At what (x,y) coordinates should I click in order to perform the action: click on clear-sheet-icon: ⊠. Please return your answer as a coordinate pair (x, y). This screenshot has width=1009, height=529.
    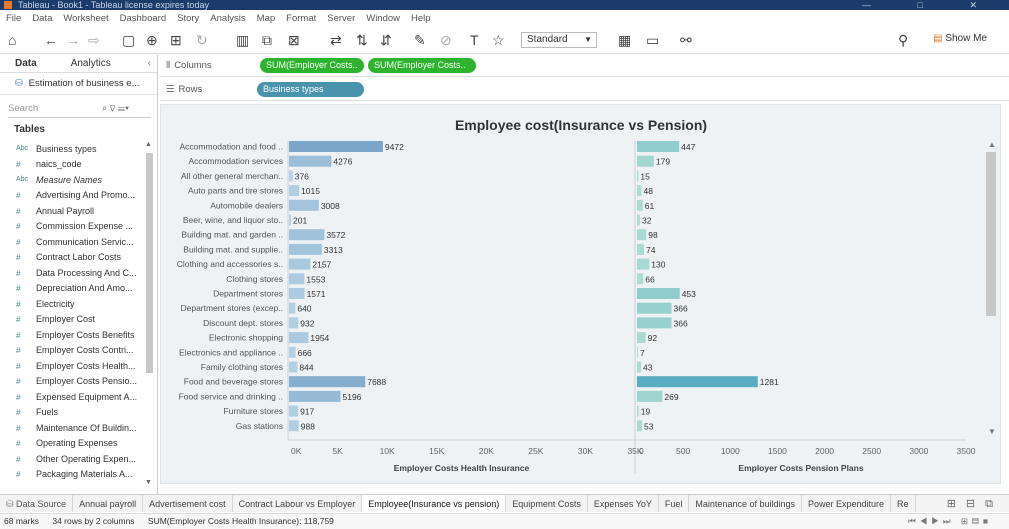
    Looking at the image, I should click on (294, 40).